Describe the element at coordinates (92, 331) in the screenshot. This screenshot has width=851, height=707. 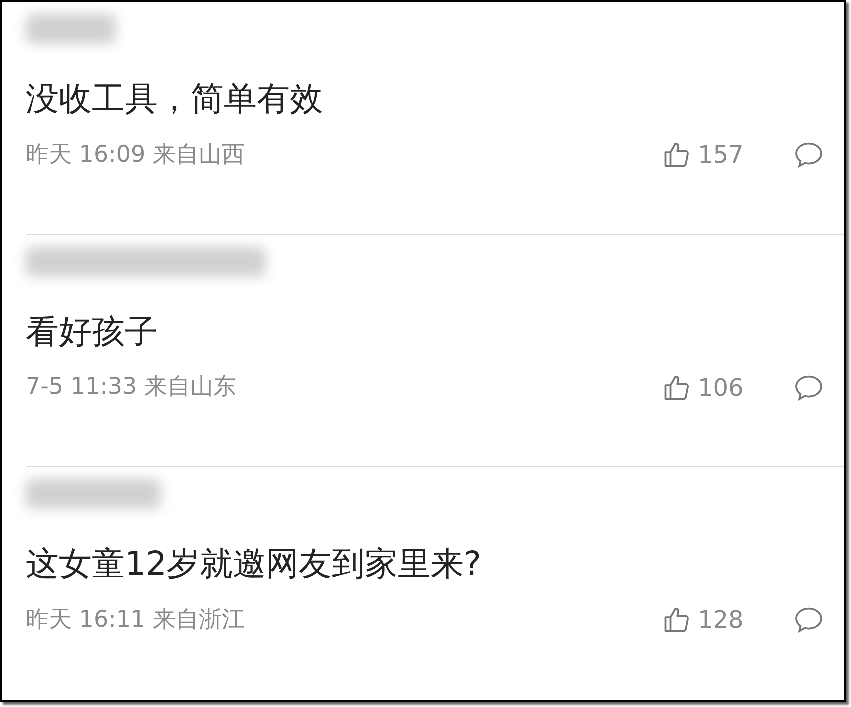
I see `comment-text: 看好孩子` at that location.